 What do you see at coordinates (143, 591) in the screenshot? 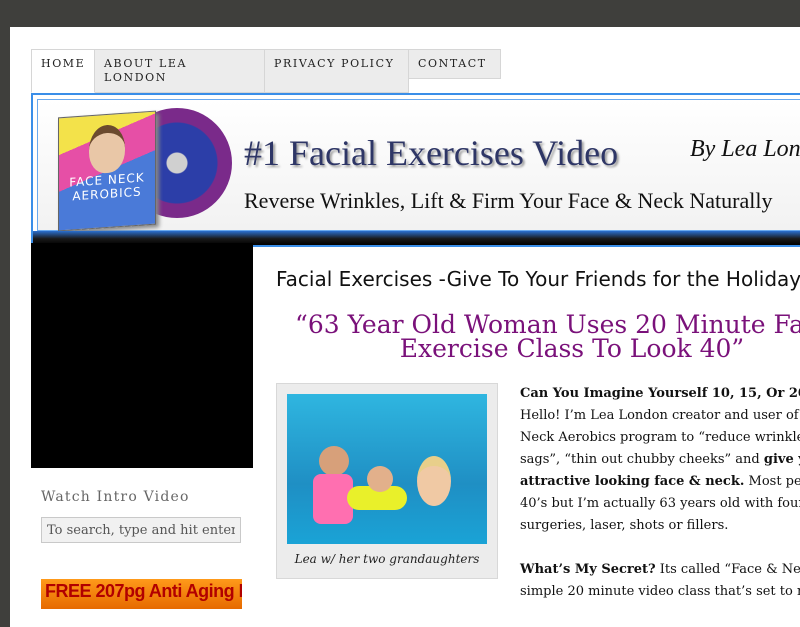
I see `free-book-banner-text: FREE 207pg Anti Aging Book` at bounding box center [143, 591].